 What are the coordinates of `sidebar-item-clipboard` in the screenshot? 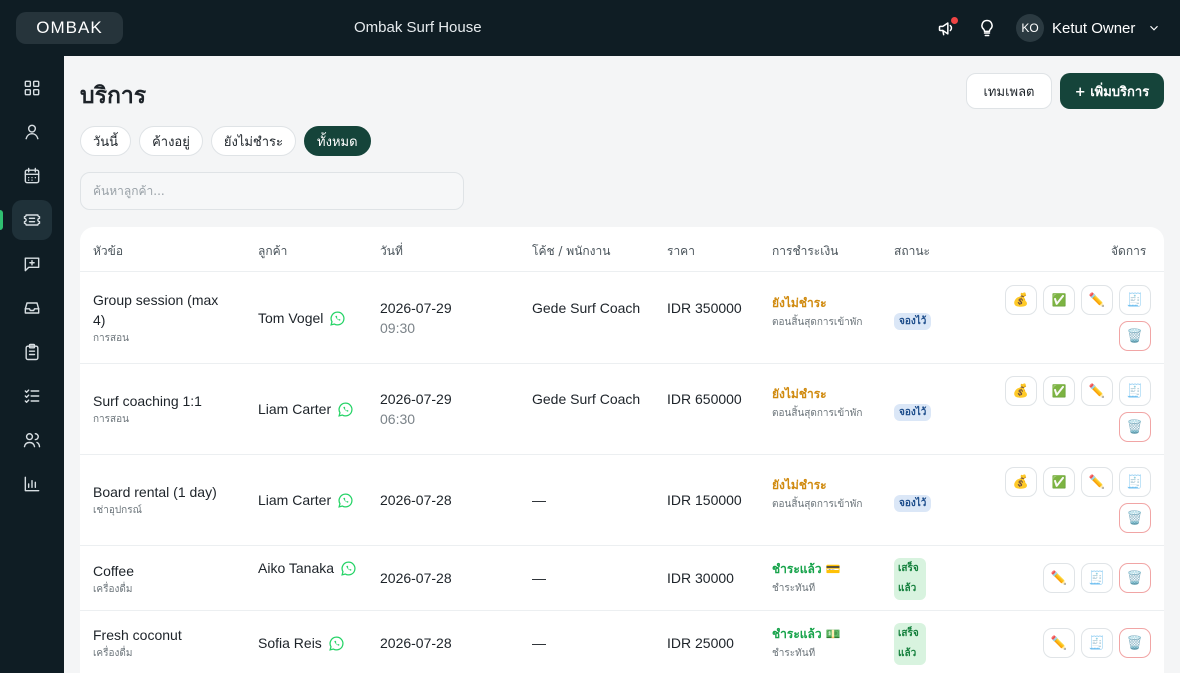 It's located at (32, 352).